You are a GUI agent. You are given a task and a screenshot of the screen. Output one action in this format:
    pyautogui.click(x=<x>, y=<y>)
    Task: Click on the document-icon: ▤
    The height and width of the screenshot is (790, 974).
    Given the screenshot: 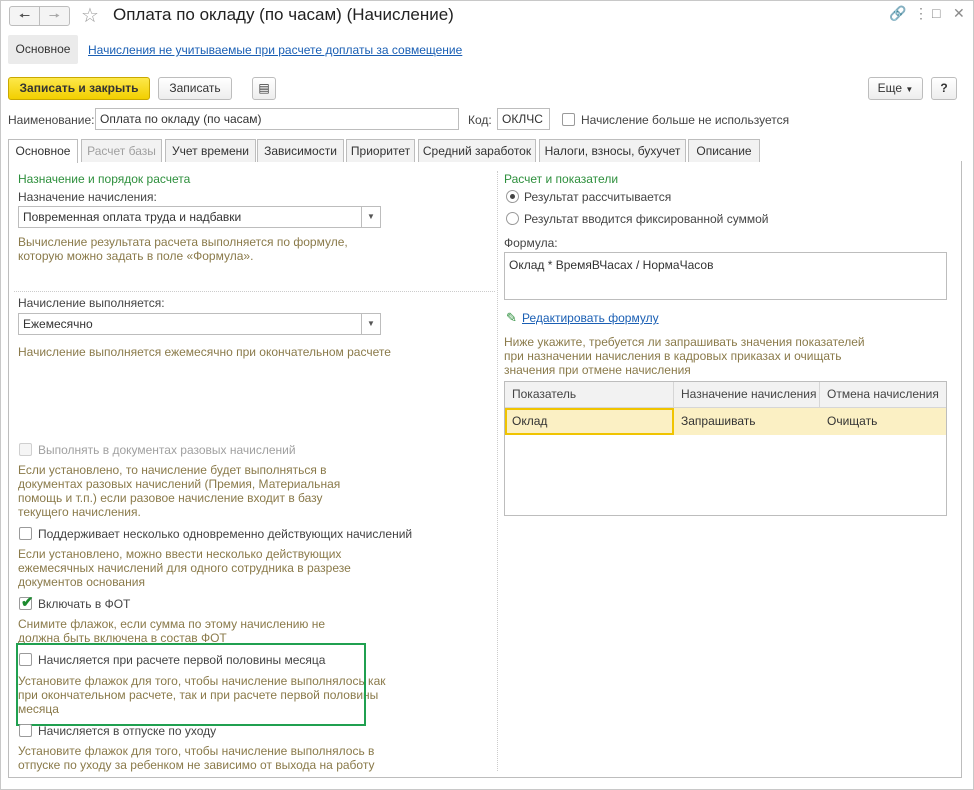 What is the action you would take?
    pyautogui.click(x=264, y=88)
    